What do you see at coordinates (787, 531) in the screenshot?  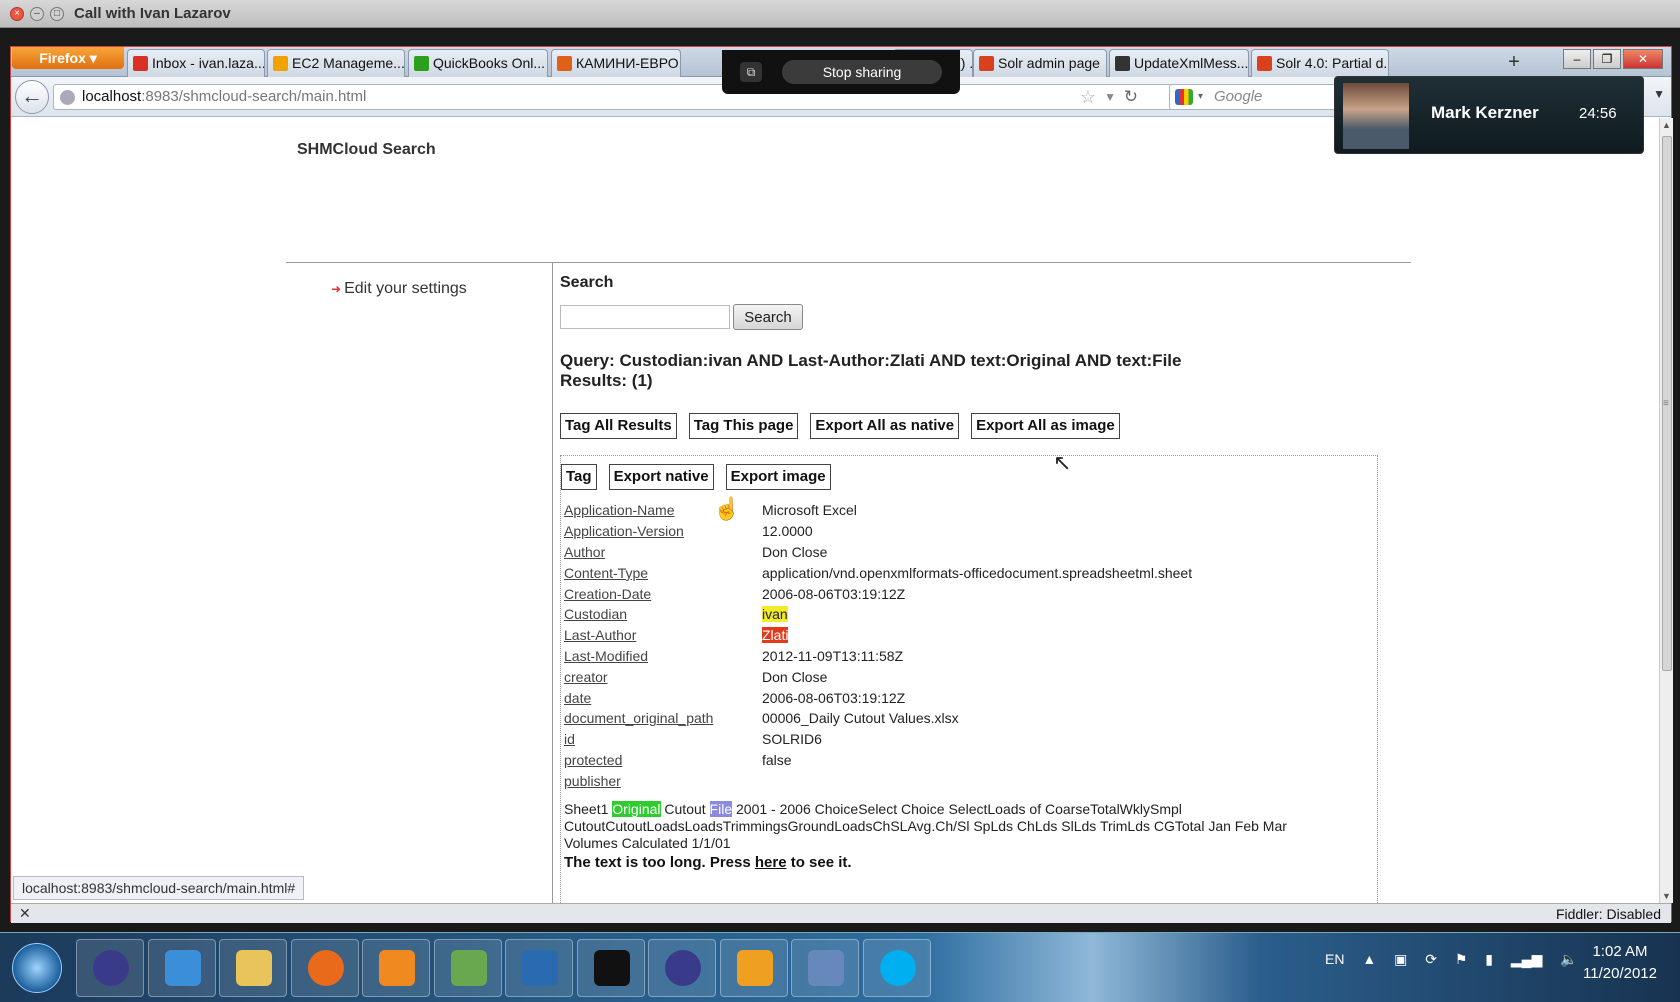 I see `value-text: 12.0000` at bounding box center [787, 531].